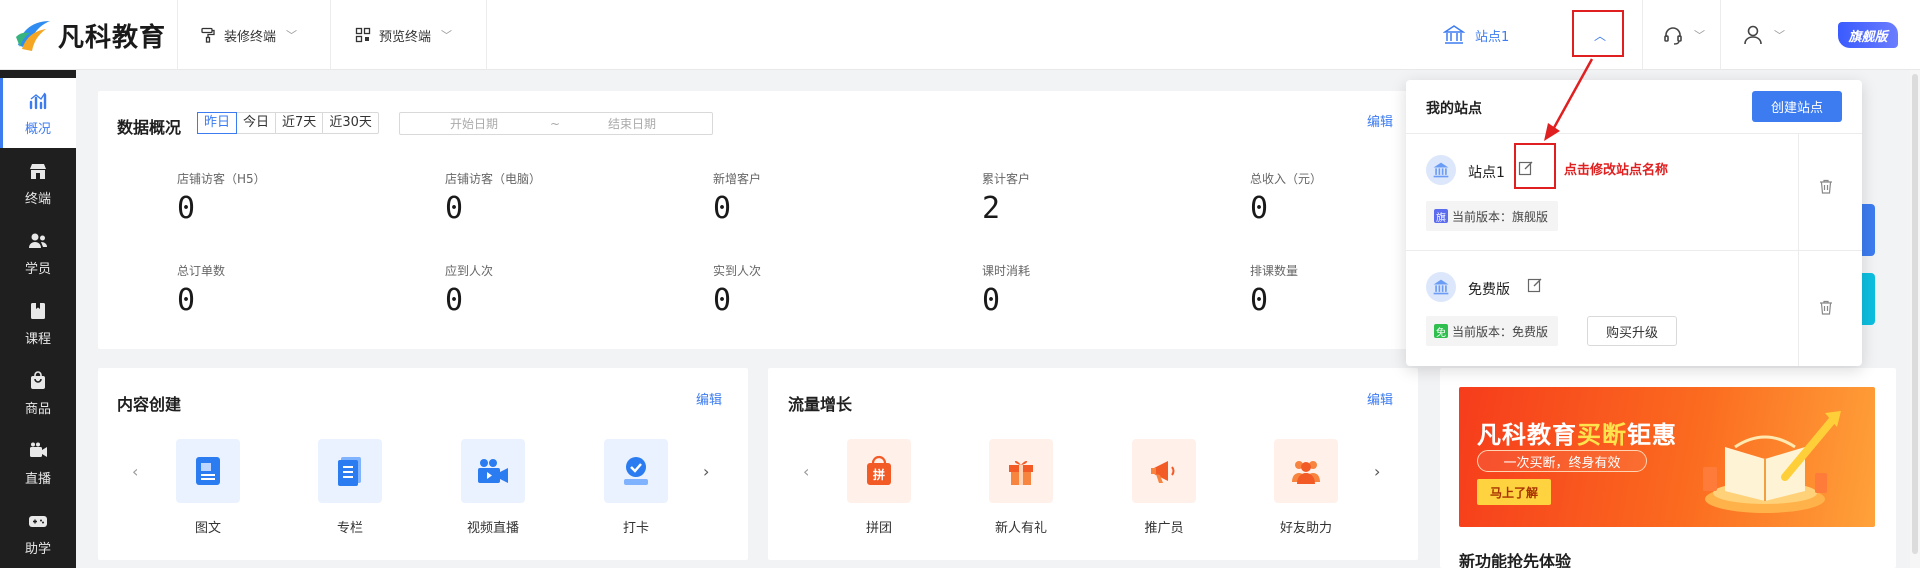 This screenshot has width=1920, height=568. Describe the element at coordinates (1667, 457) in the screenshot. I see `promo-banner: 凡科教育买断钜惠 一次买断，终身有效 马上了解` at that location.